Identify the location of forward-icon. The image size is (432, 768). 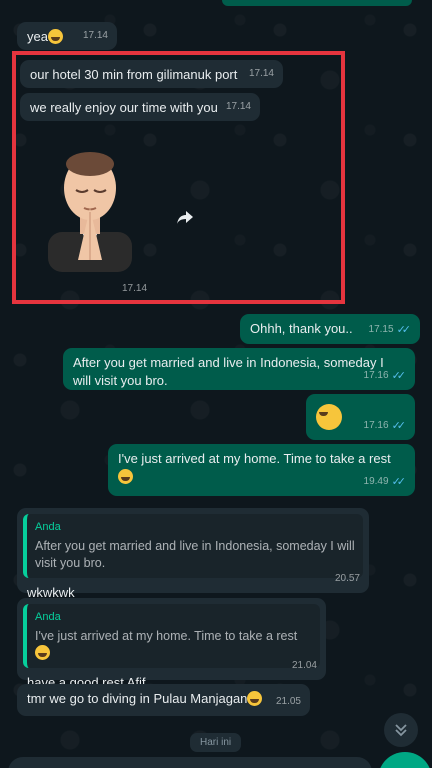
(185, 217).